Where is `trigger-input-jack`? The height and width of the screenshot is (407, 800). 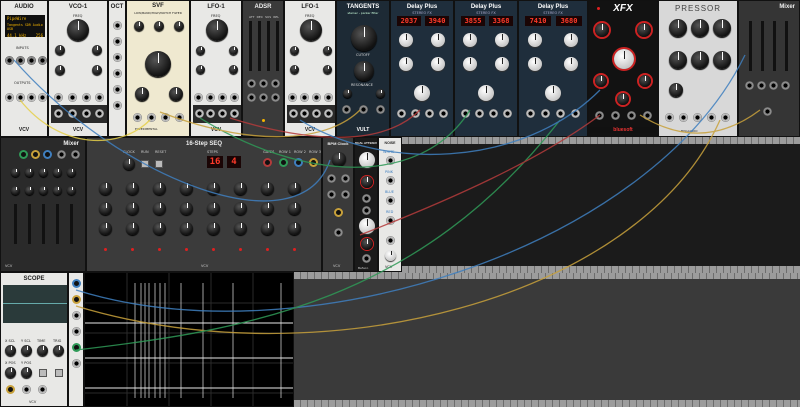
trigger-input-jack is located at coordinates (42, 389).